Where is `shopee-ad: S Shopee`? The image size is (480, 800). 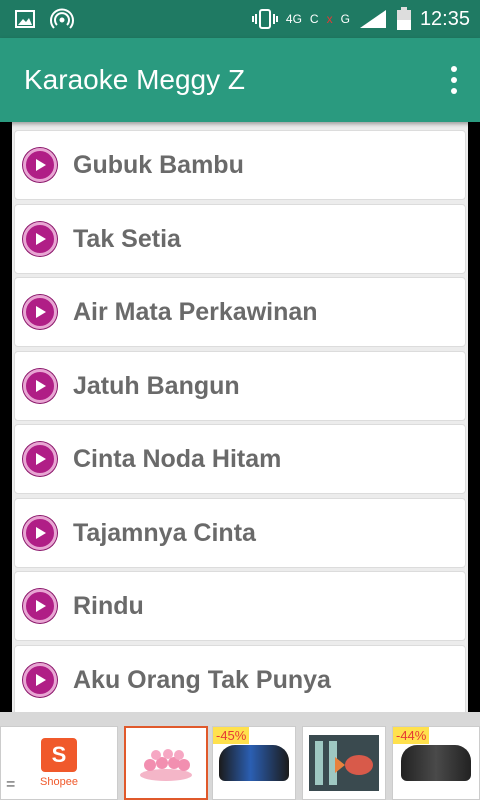
shopee-ad: S Shopee is located at coordinates (59, 763).